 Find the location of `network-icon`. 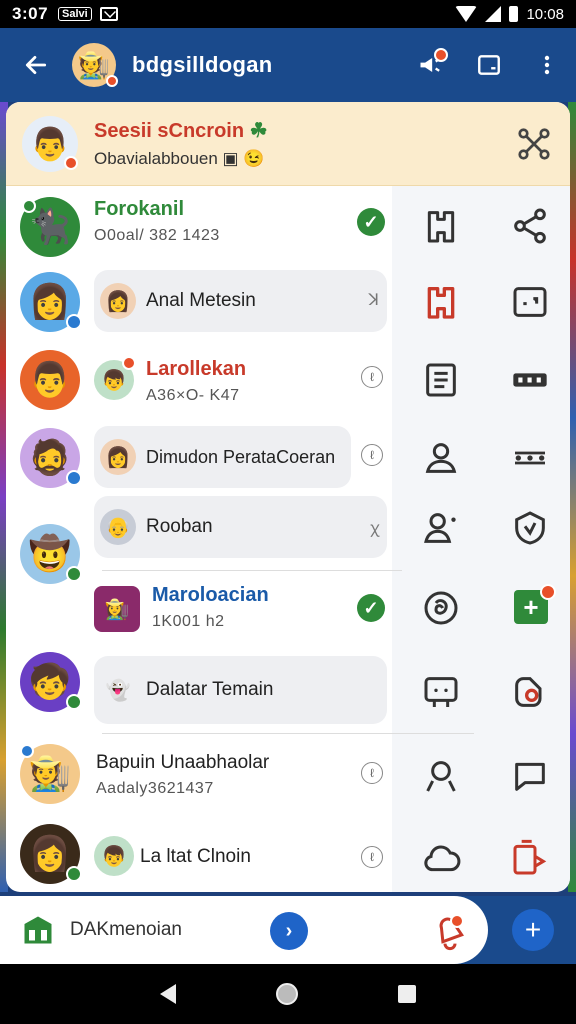

network-icon is located at coordinates (534, 144).